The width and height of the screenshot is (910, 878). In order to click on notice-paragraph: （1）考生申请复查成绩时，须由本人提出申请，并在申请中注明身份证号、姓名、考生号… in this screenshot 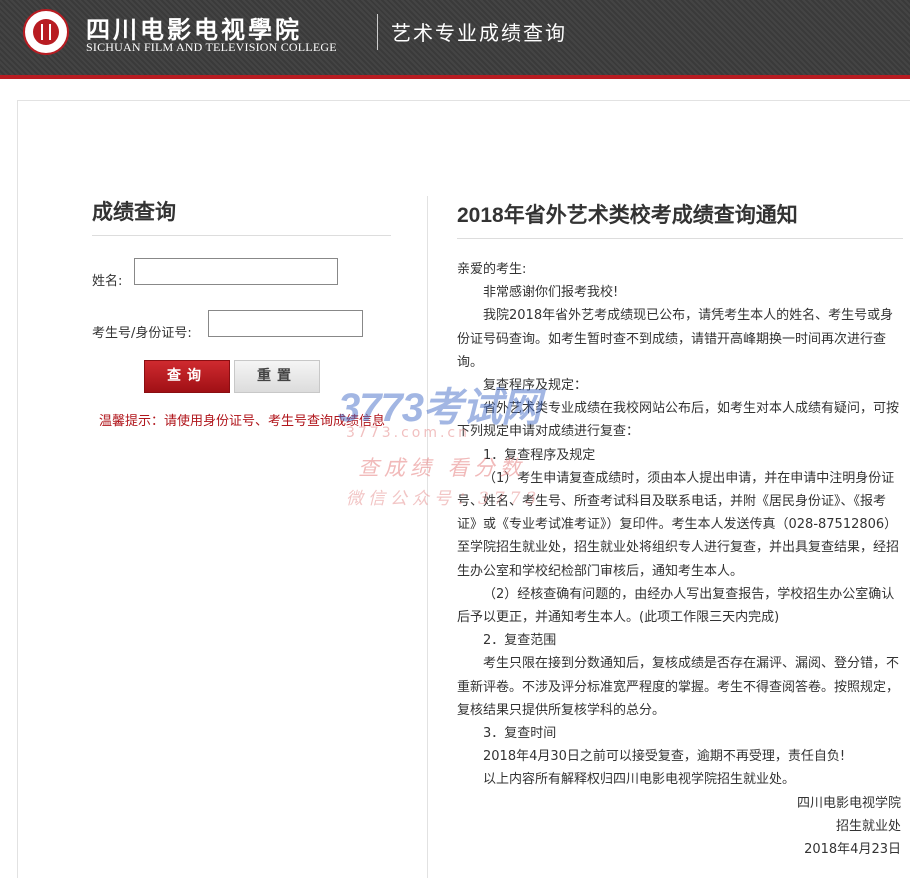, I will do `click(678, 524)`.